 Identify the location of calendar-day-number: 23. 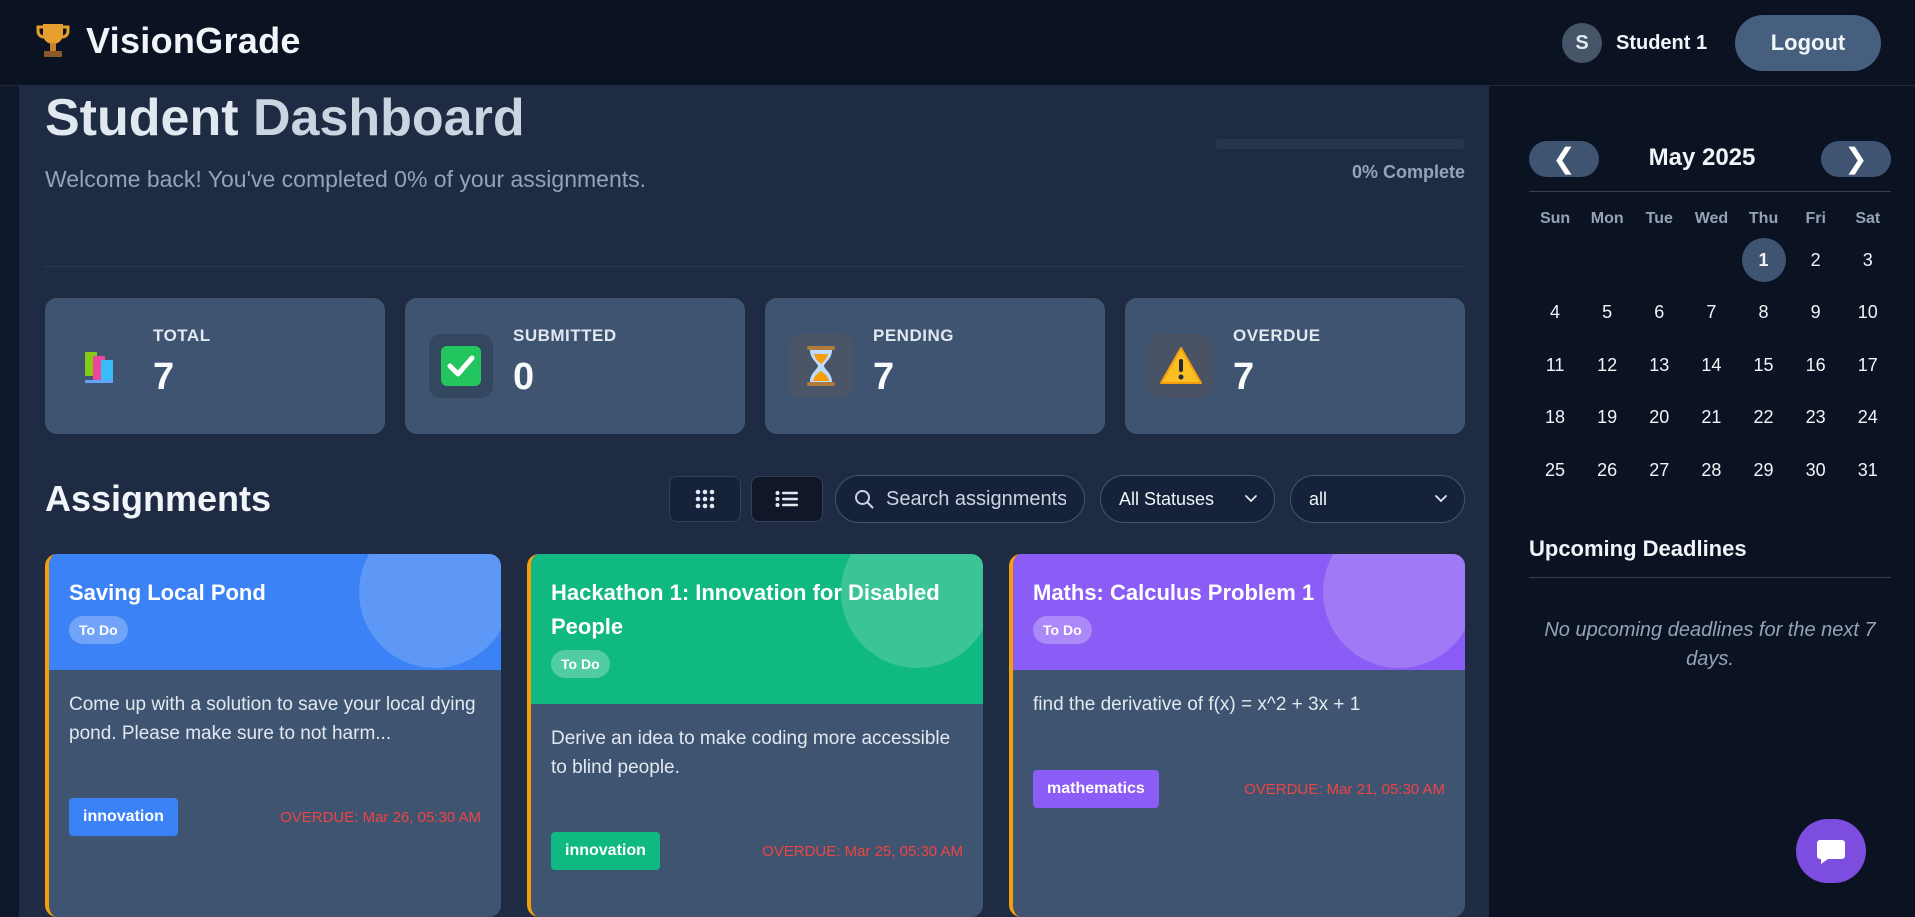
(1815, 417).